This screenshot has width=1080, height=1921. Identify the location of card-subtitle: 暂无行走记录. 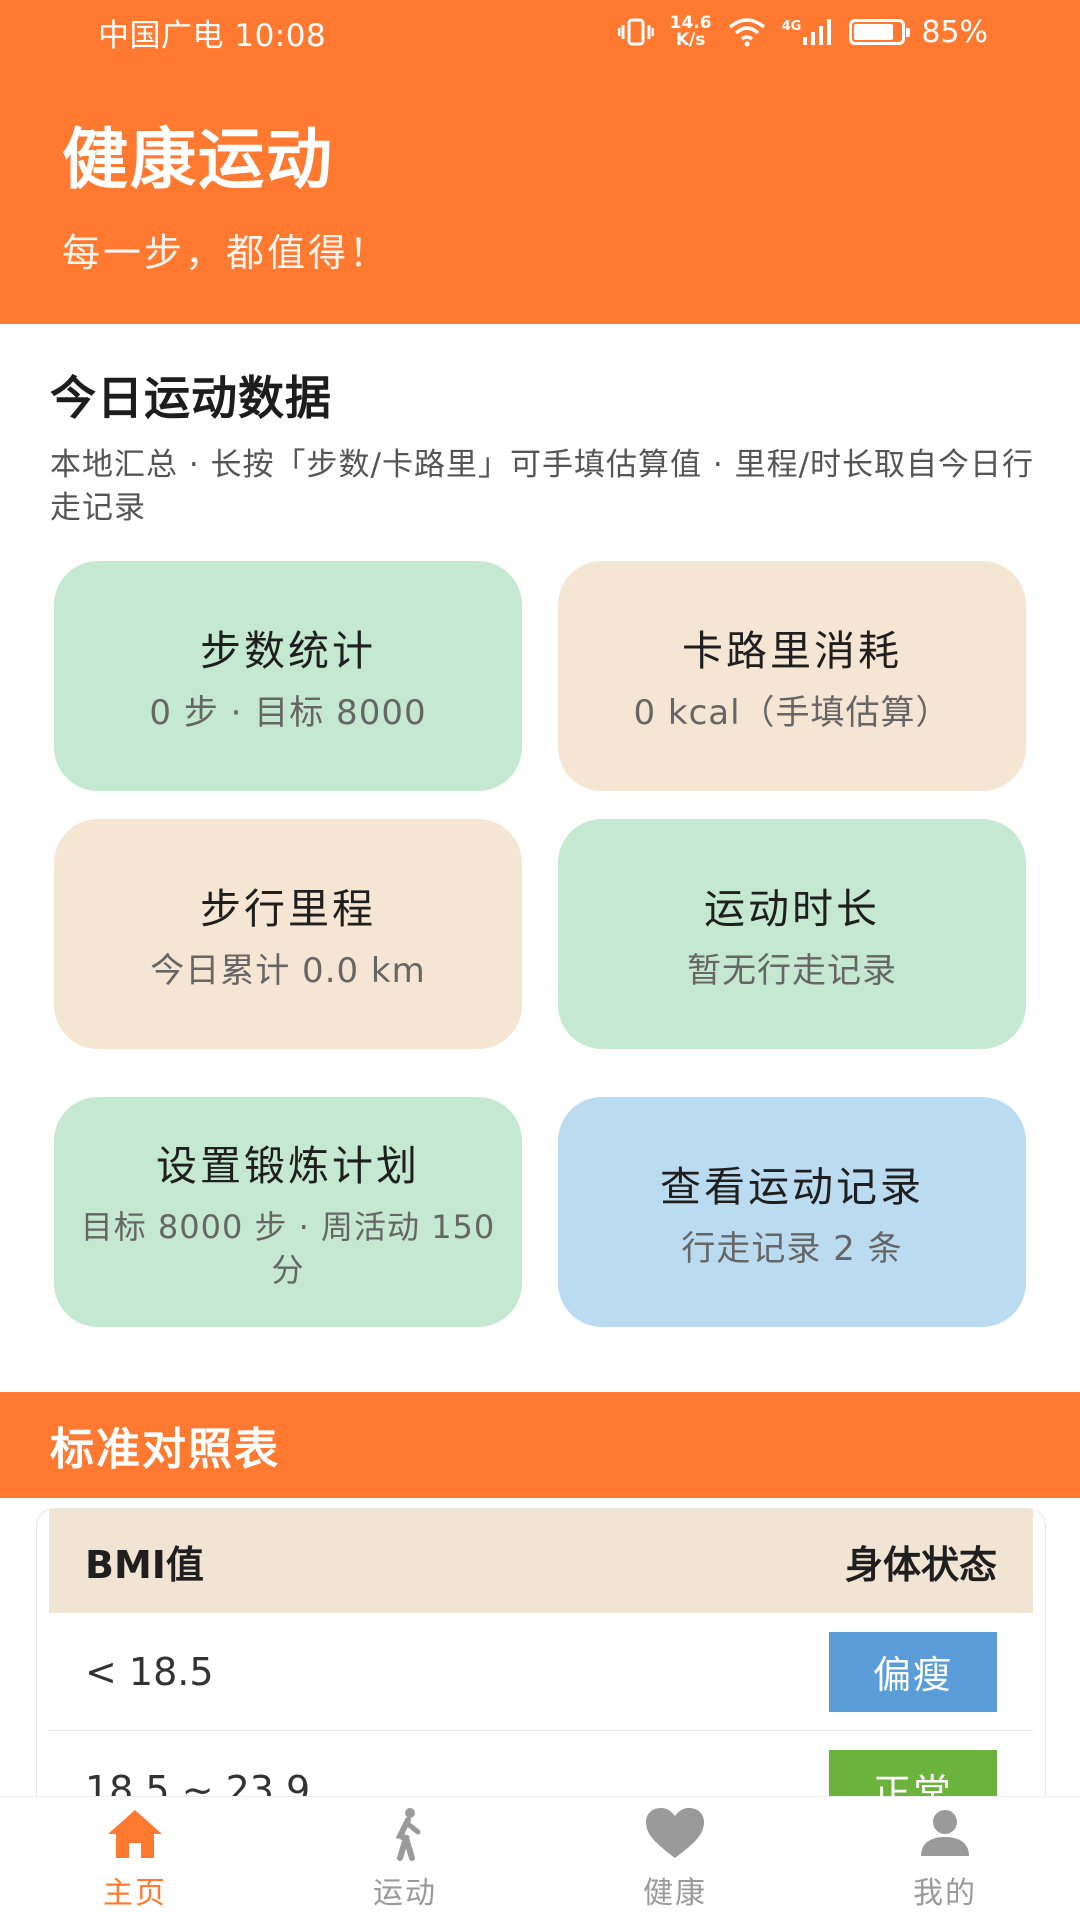
(792, 971).